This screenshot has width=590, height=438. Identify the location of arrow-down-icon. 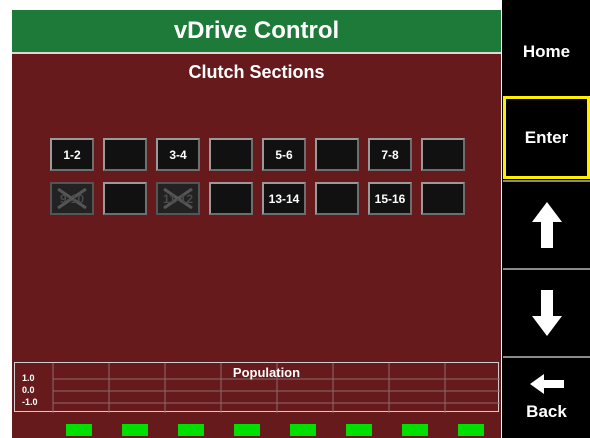
(546, 313).